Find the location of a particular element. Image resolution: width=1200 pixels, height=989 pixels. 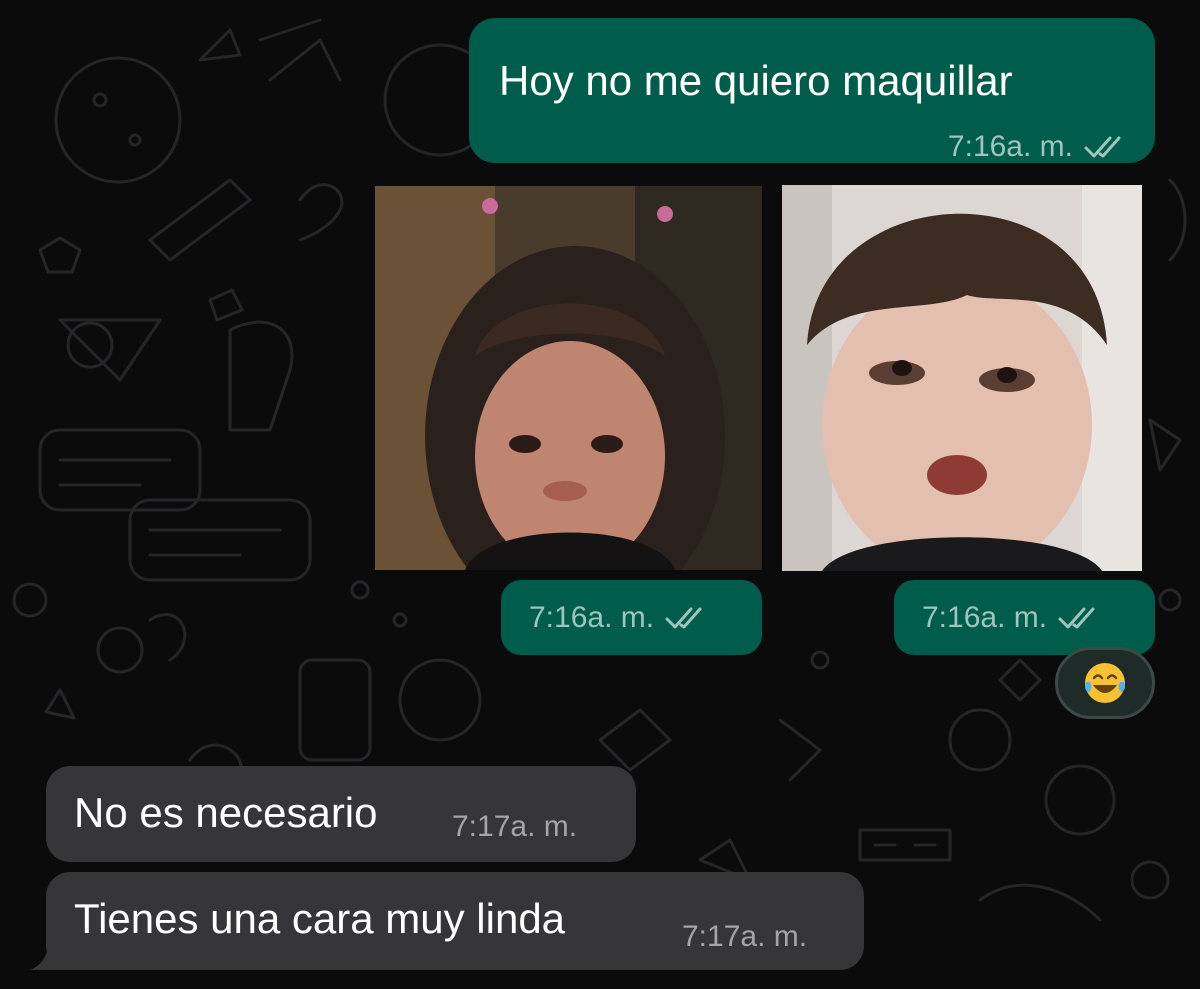

tears-of-joy-emoji is located at coordinates (1105, 683).